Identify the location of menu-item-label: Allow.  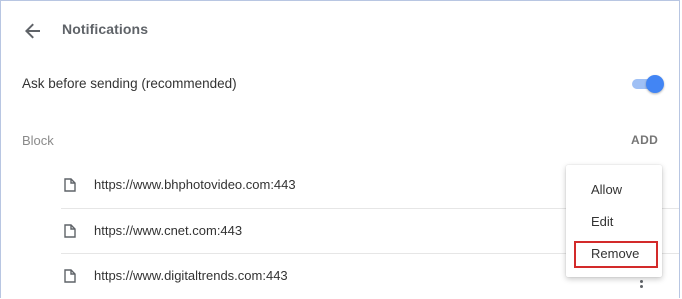
(607, 189).